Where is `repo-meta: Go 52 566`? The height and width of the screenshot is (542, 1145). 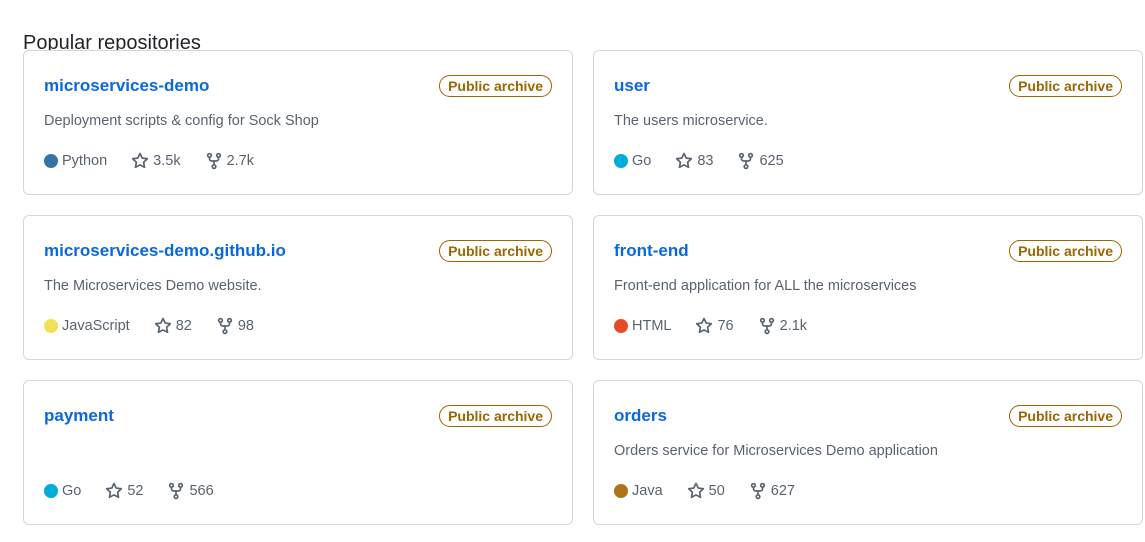
repo-meta: Go 52 566 is located at coordinates (141, 491).